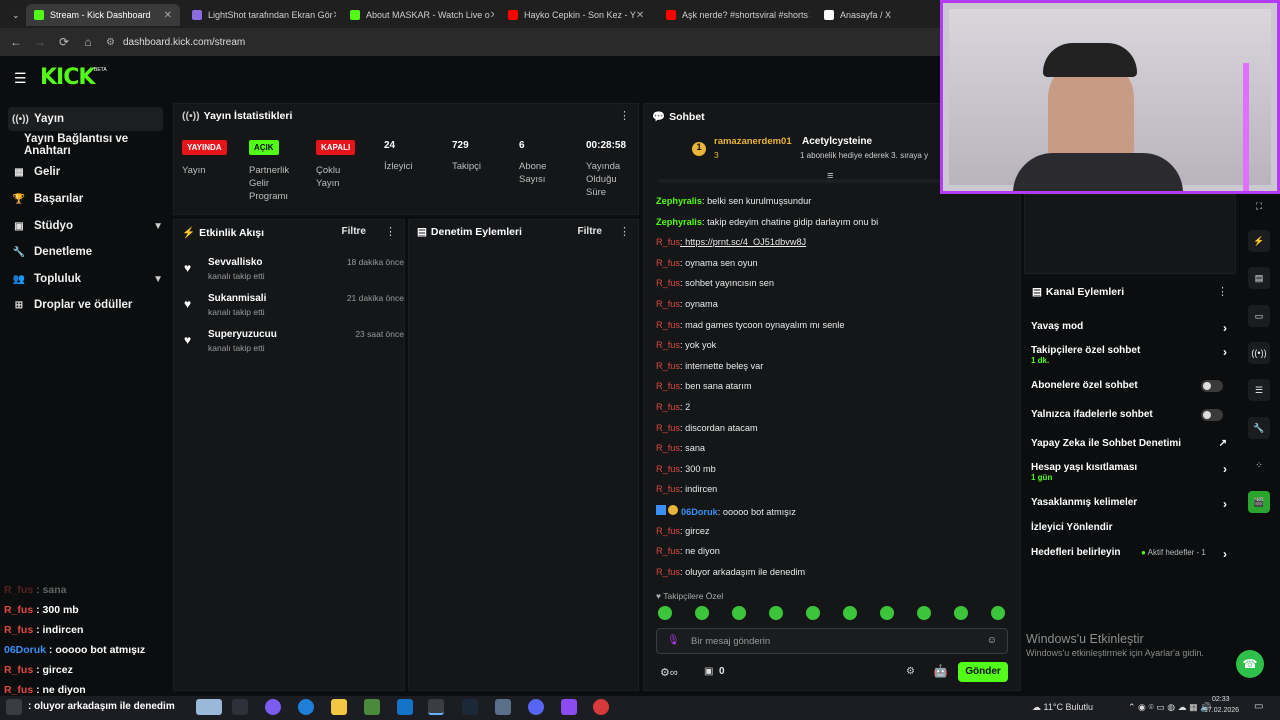  What do you see at coordinates (1259, 206) in the screenshot?
I see `expand-icon: ⛶` at bounding box center [1259, 206].